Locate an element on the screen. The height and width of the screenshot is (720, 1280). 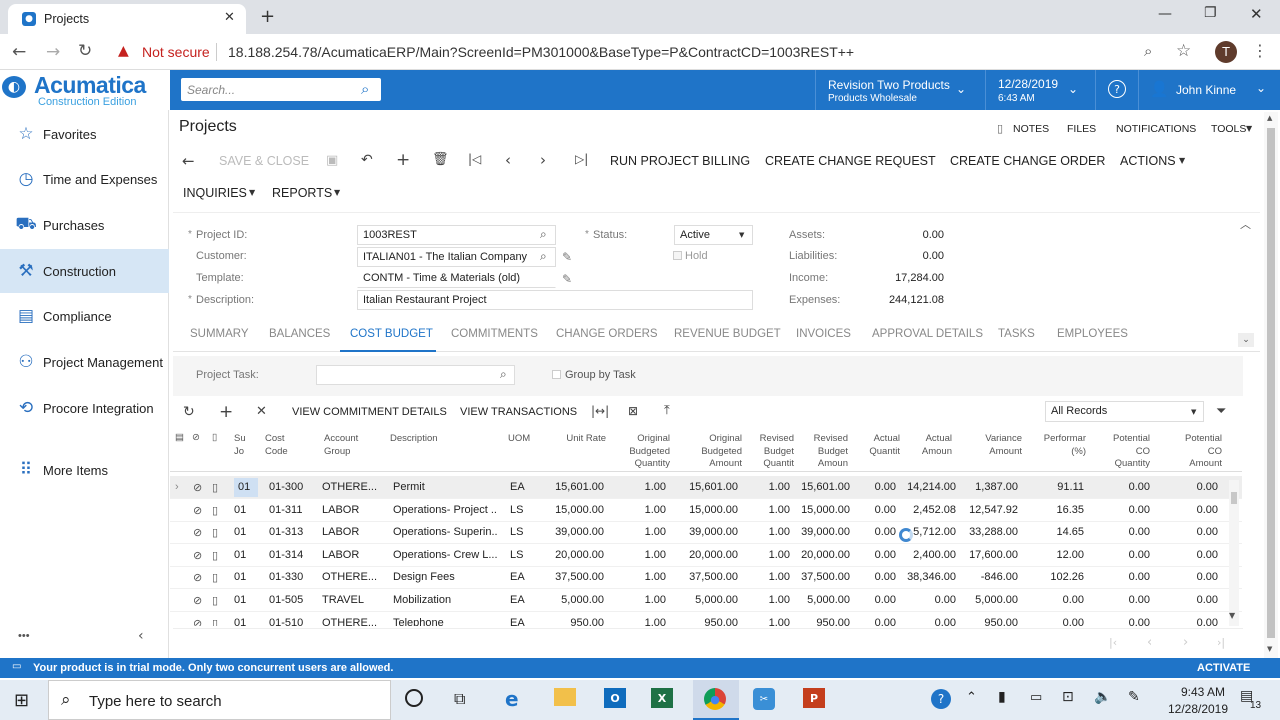
col-variance-amount: Variance Amount is located at coordinates (996, 445).